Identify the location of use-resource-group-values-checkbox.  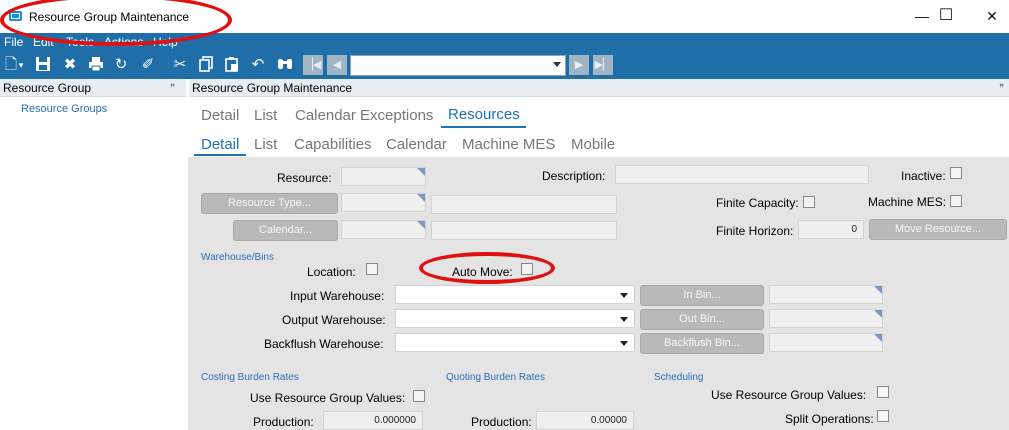
(419, 396).